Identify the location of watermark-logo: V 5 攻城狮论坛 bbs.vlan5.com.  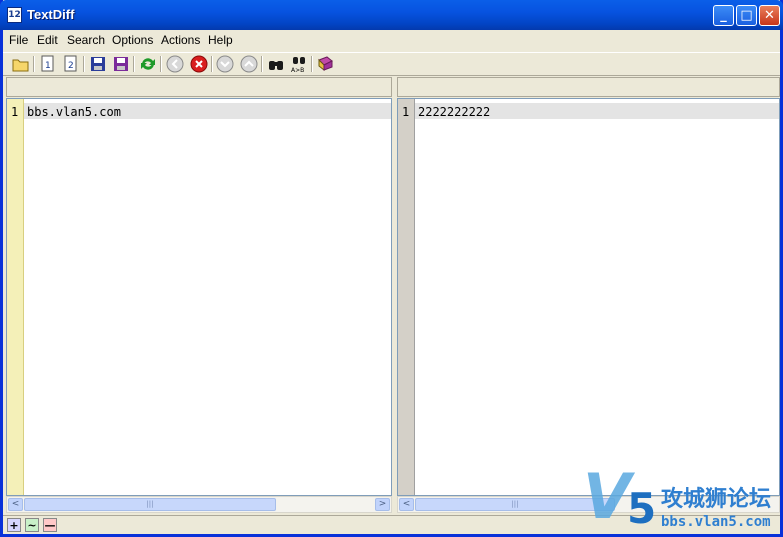
(683, 500).